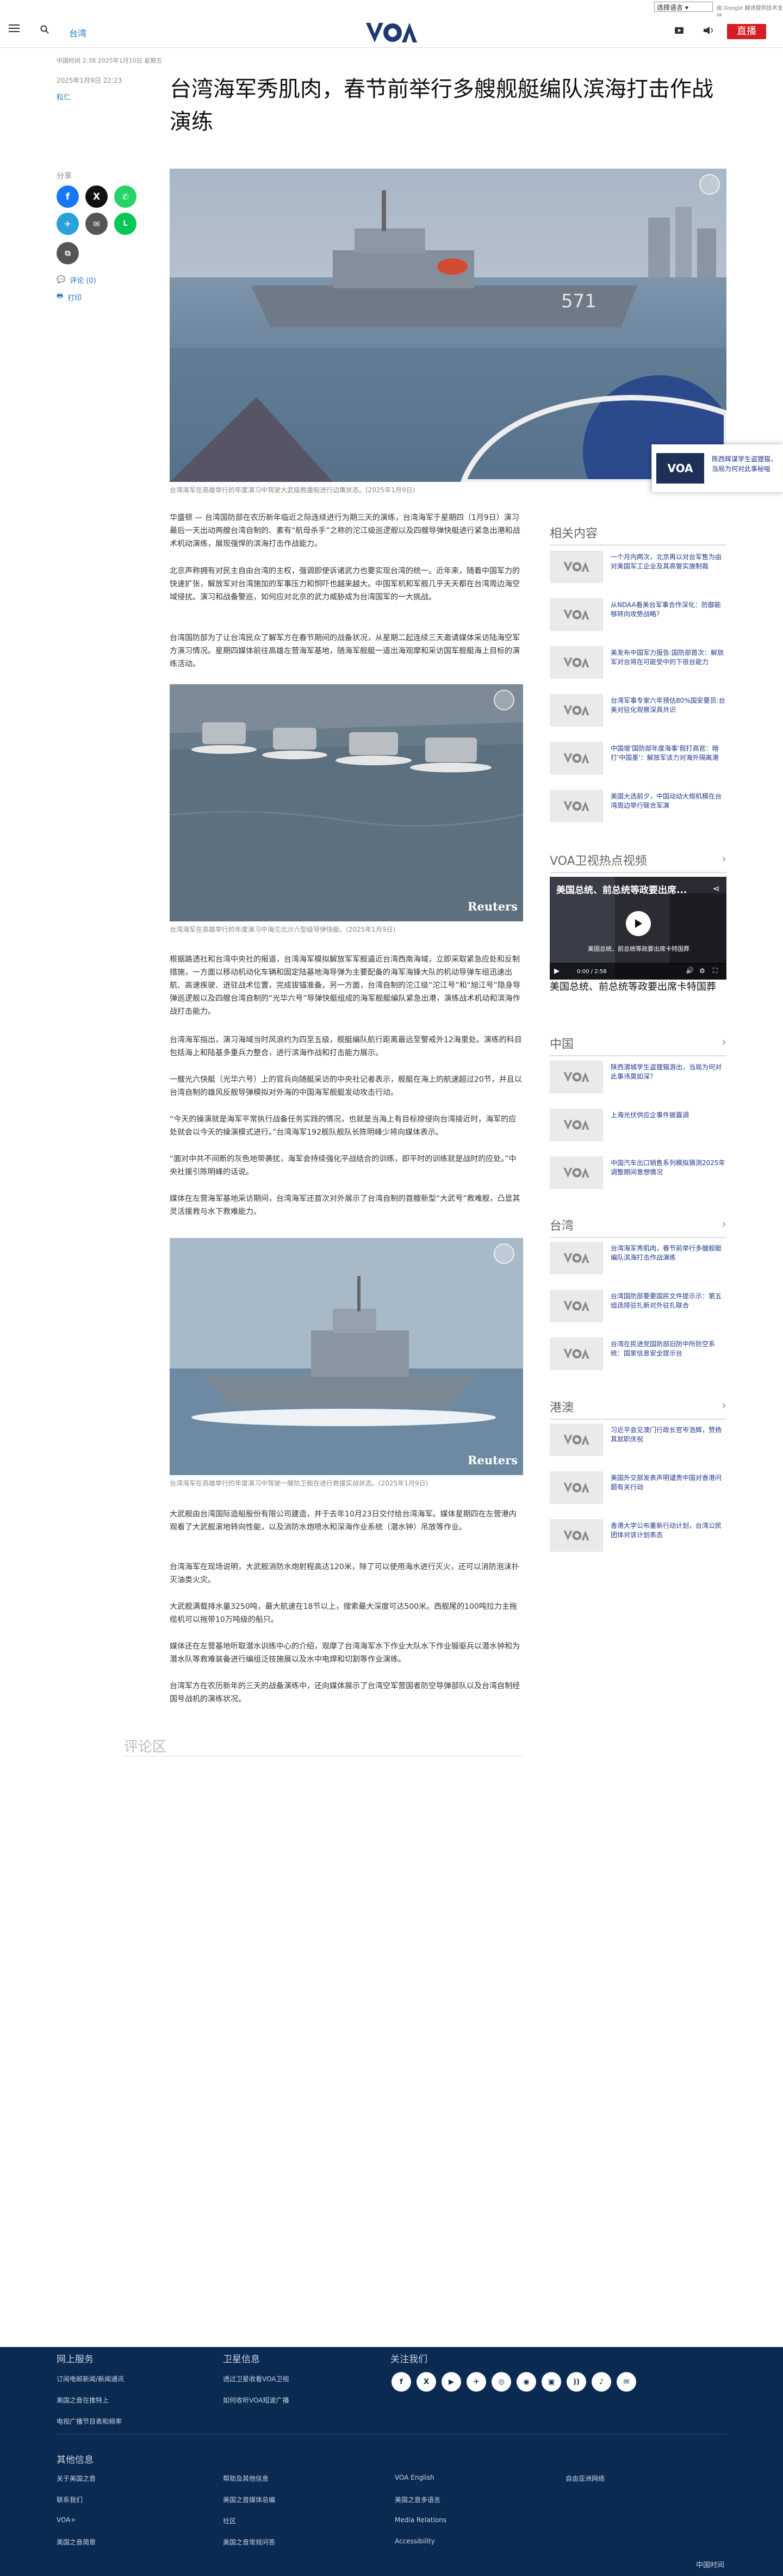  I want to click on voa-thumb-icon: VOA, so click(680, 468).